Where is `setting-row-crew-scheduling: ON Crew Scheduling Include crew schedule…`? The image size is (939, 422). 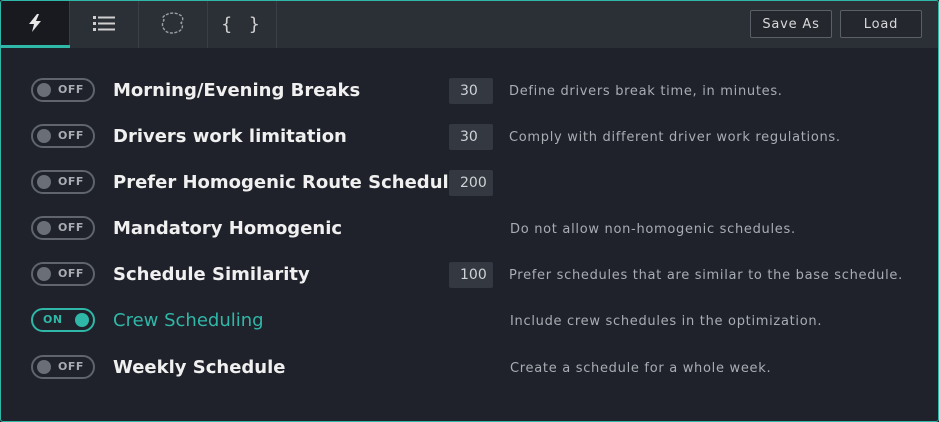 setting-row-crew-scheduling: ON Crew Scheduling Include crew schedule… is located at coordinates (469, 321).